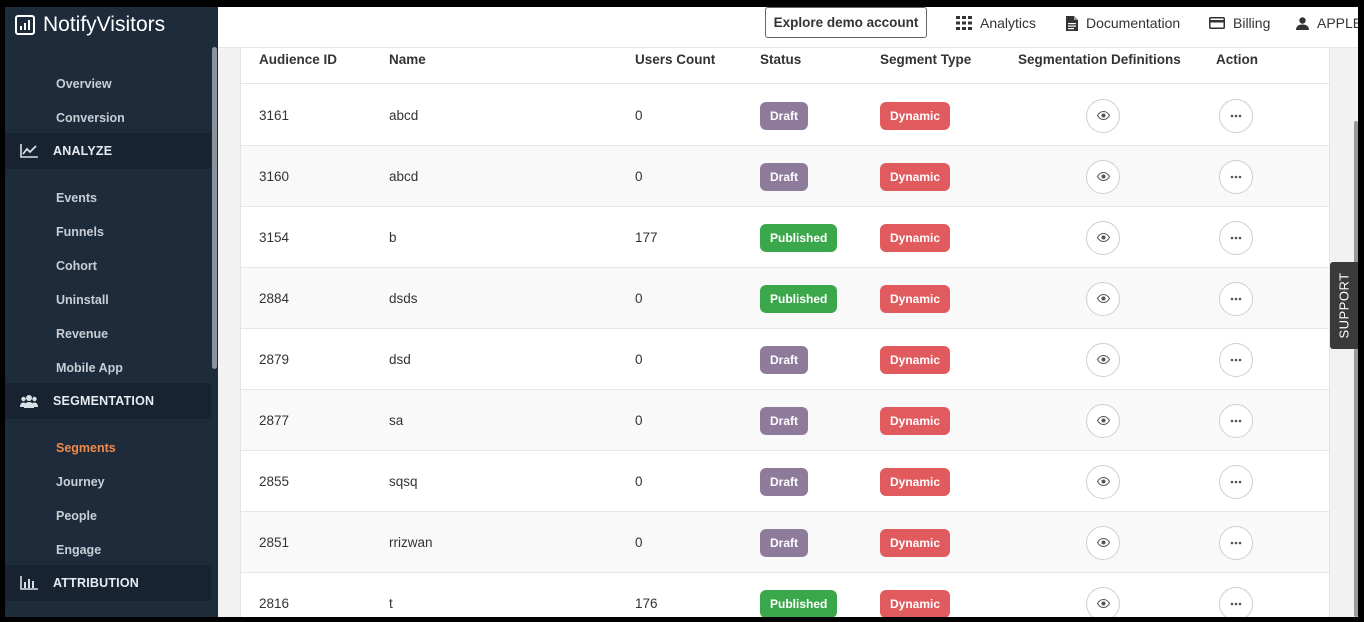 The height and width of the screenshot is (622, 1364). I want to click on sidebar-item-events: Events, so click(76, 198).